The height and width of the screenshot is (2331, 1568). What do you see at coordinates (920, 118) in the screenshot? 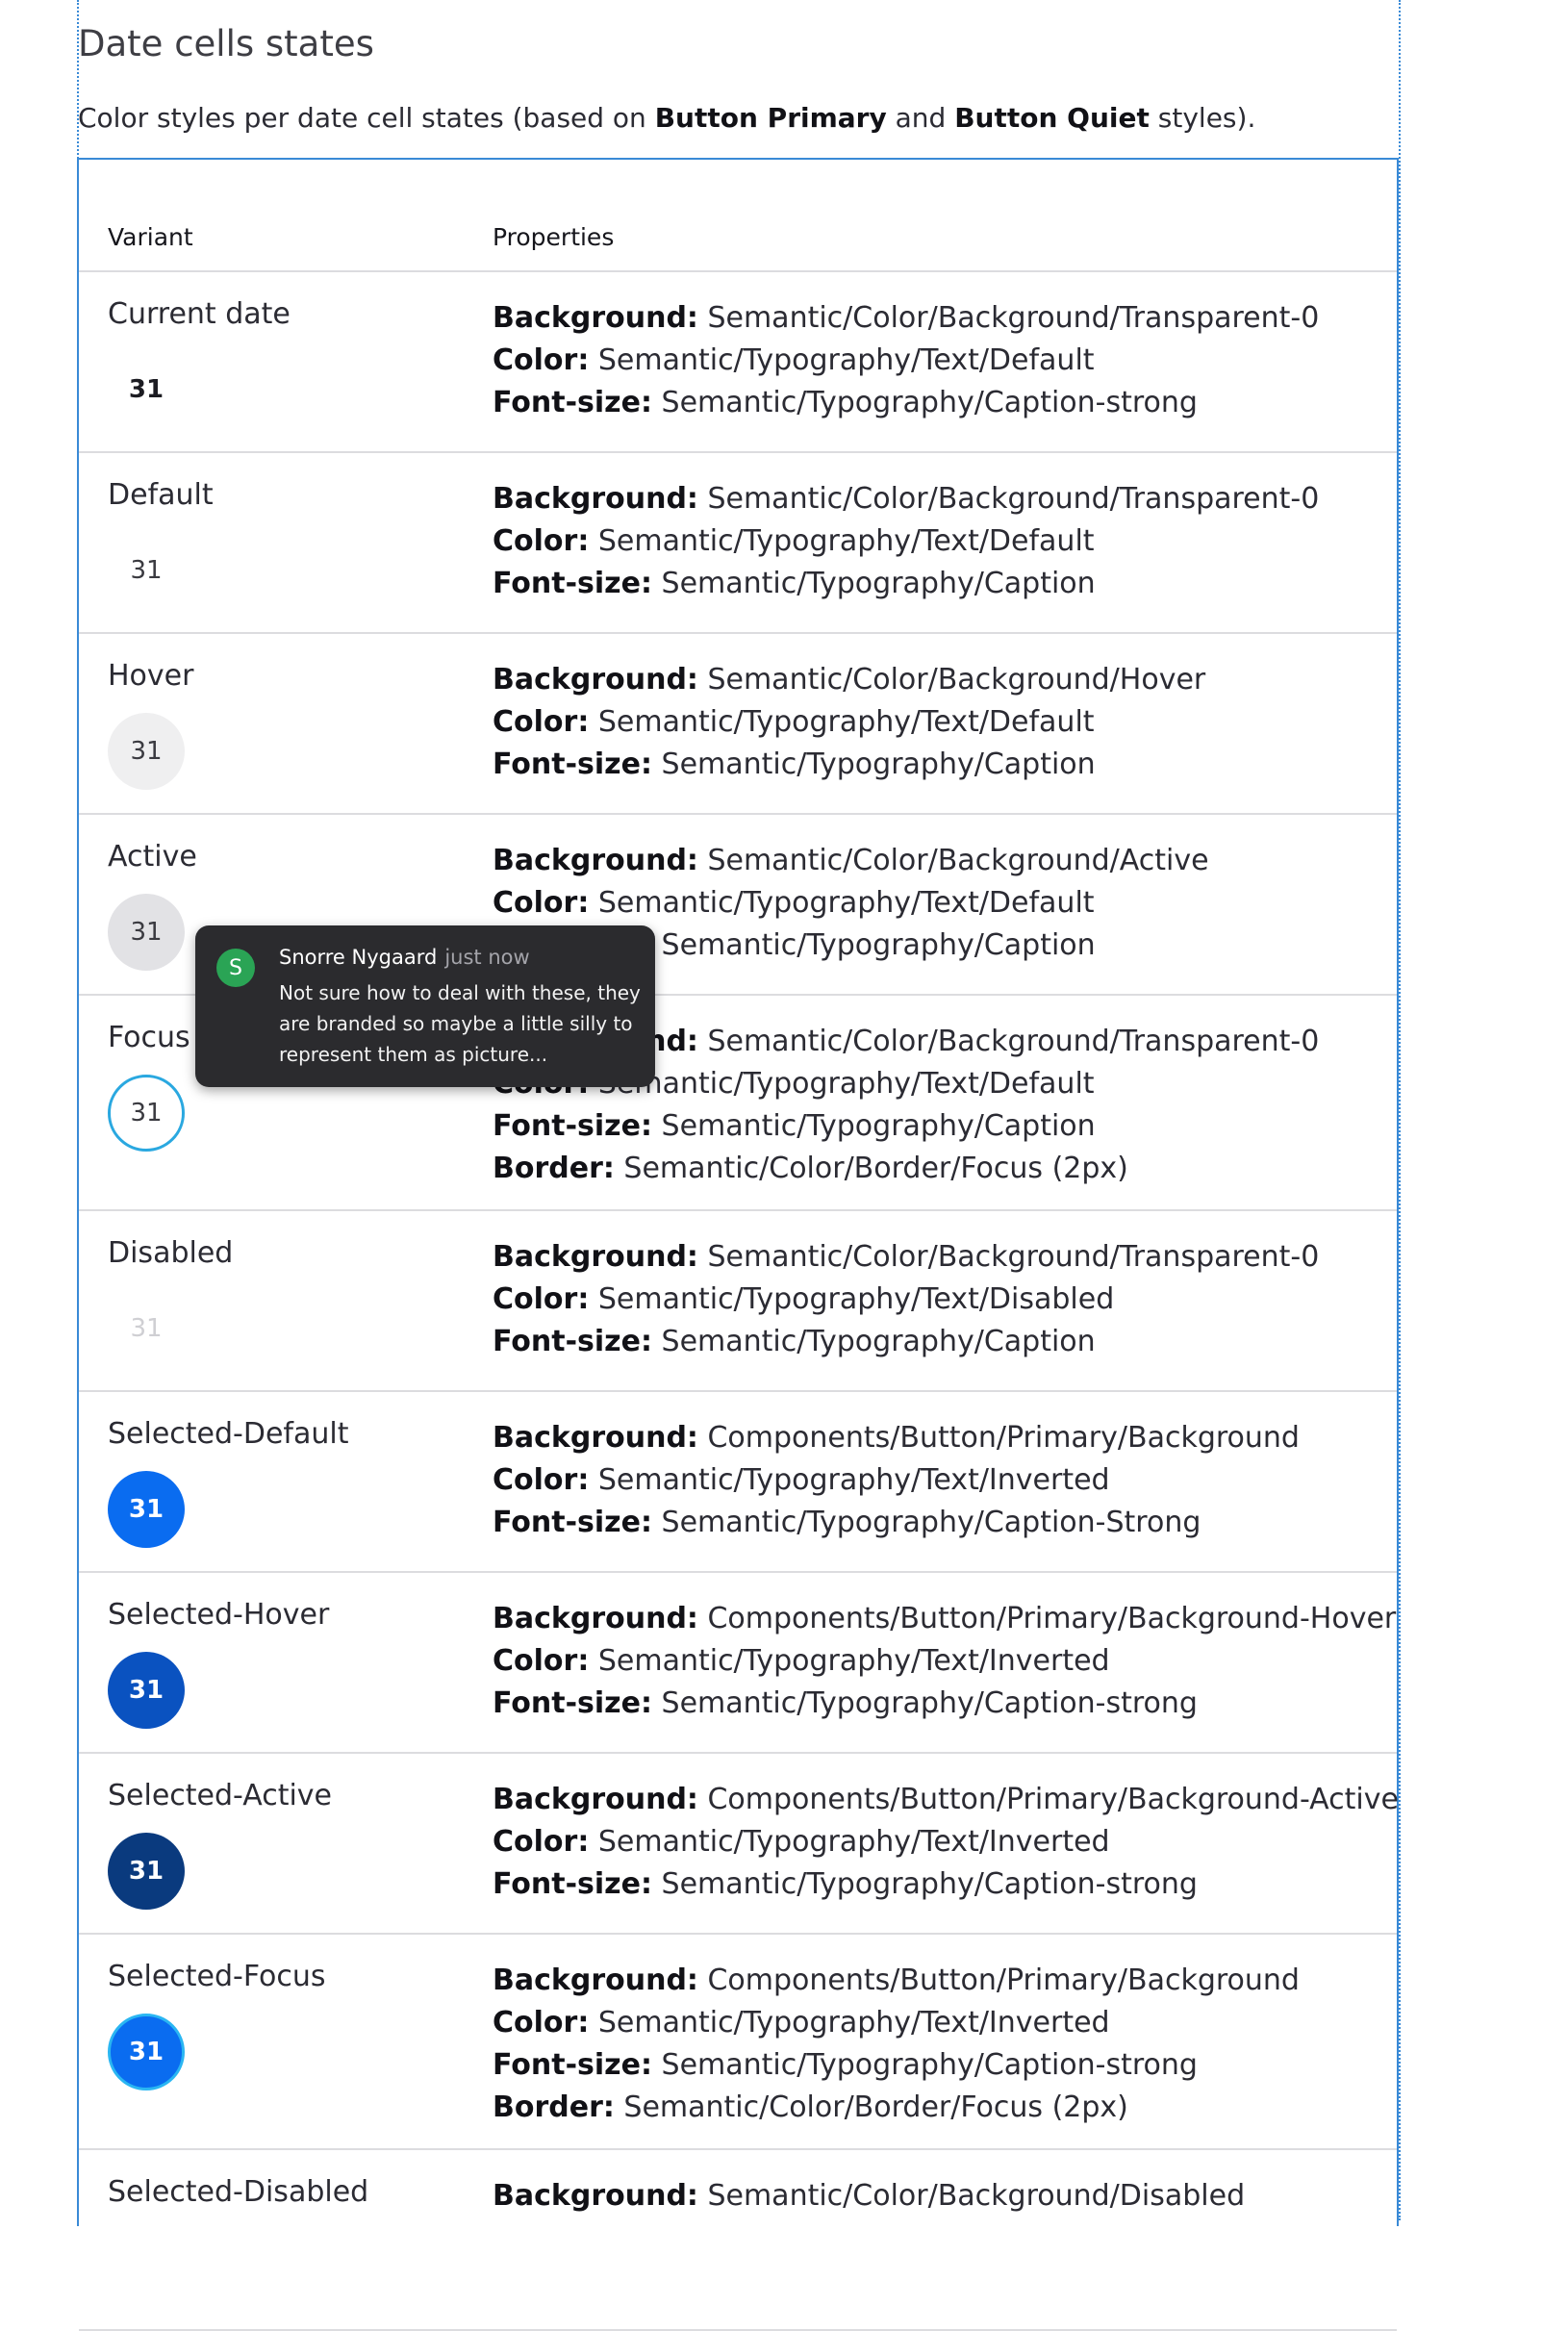
I see `intro-text: and` at bounding box center [920, 118].